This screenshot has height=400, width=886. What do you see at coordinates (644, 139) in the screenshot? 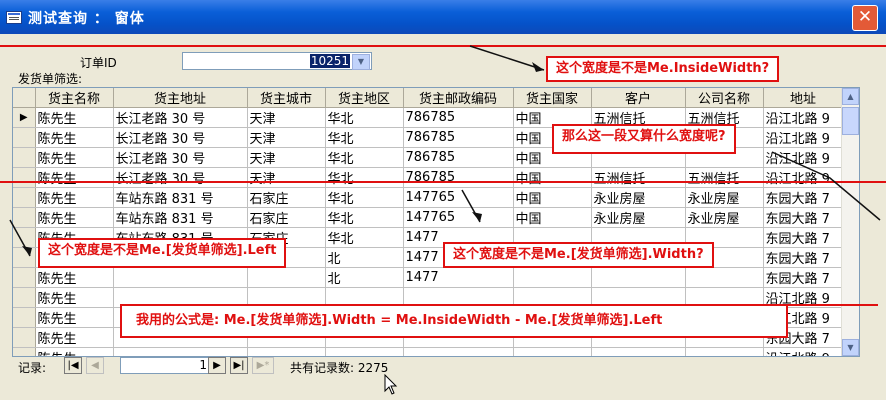
I see `callout-what-width: 那么这一段又算什么宽度呢?` at bounding box center [644, 139].